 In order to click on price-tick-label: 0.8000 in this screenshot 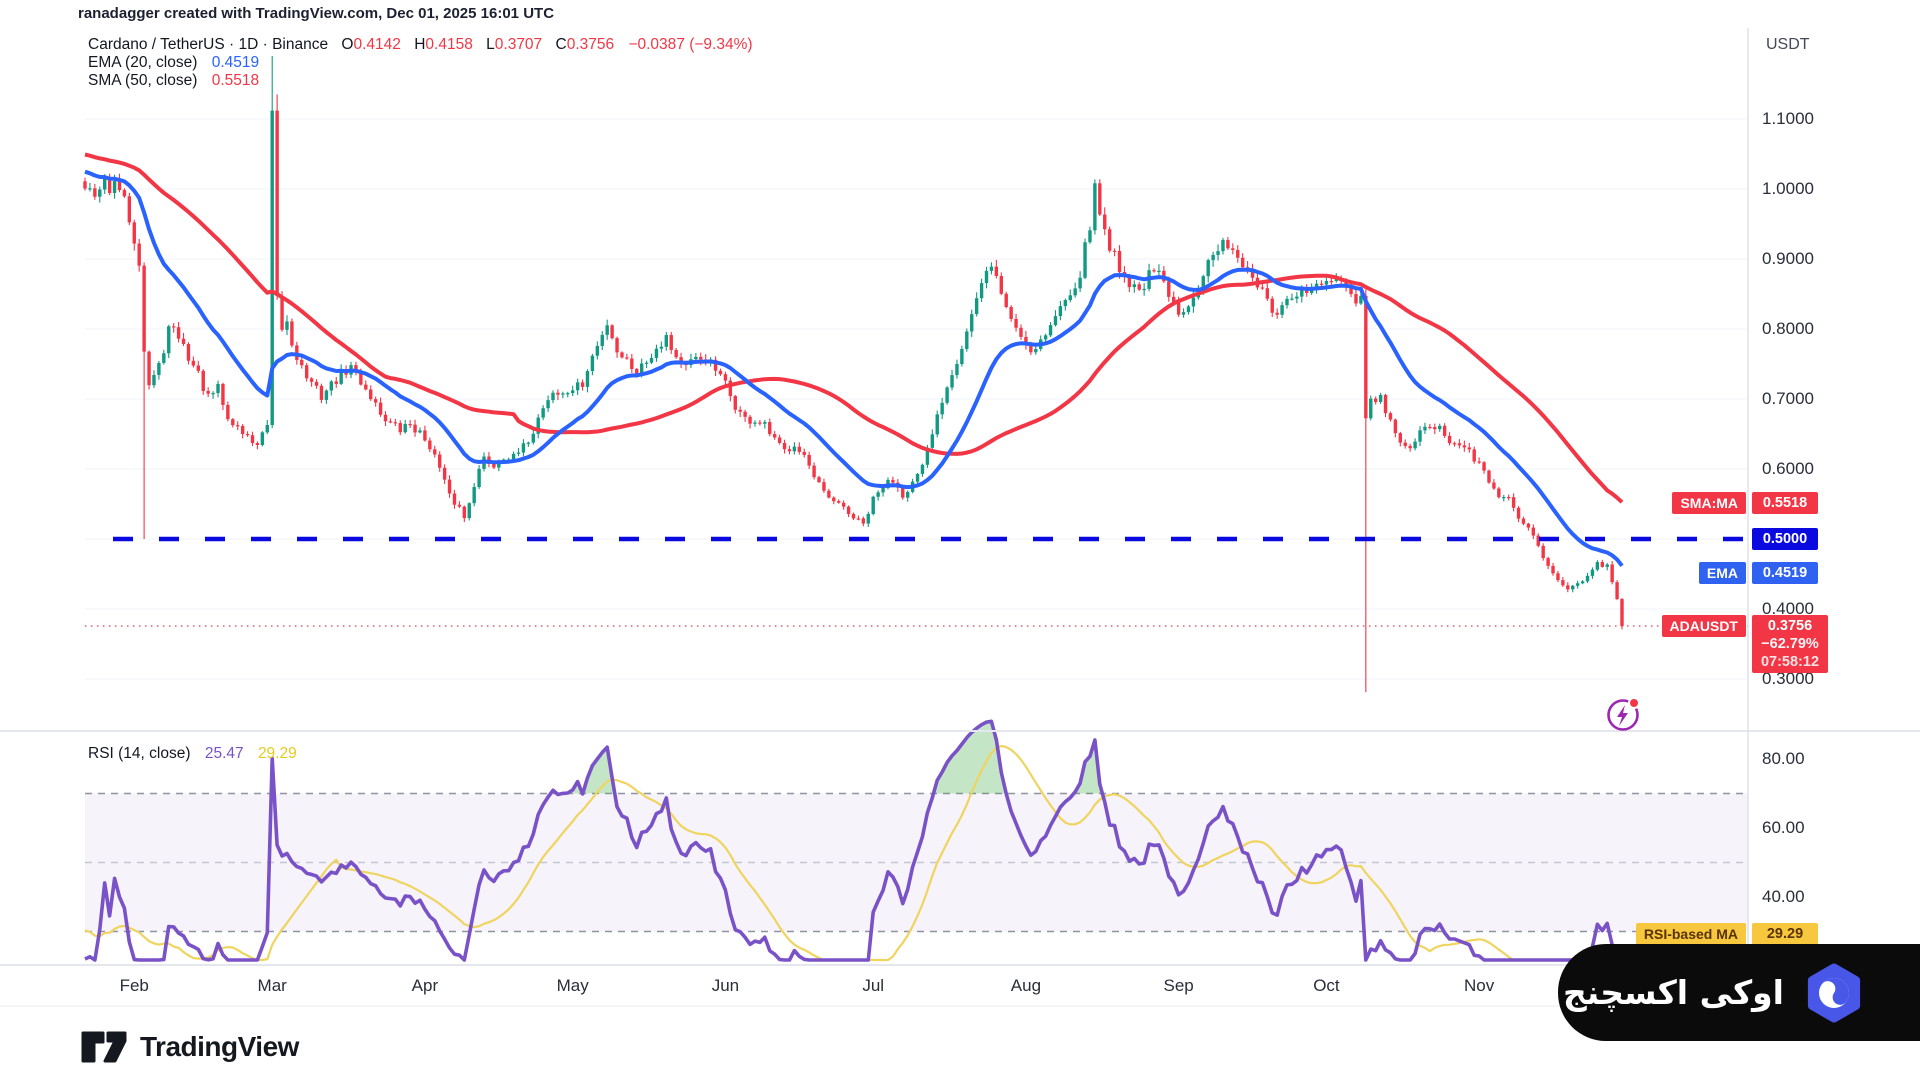, I will do `click(1788, 328)`.